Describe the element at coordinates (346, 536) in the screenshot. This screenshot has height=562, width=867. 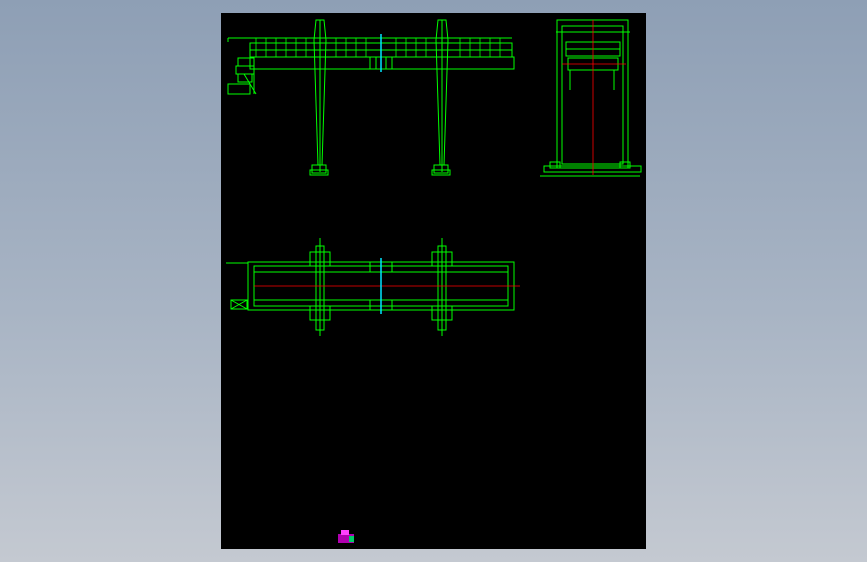
I see `magenta-cad-marker-icon` at that location.